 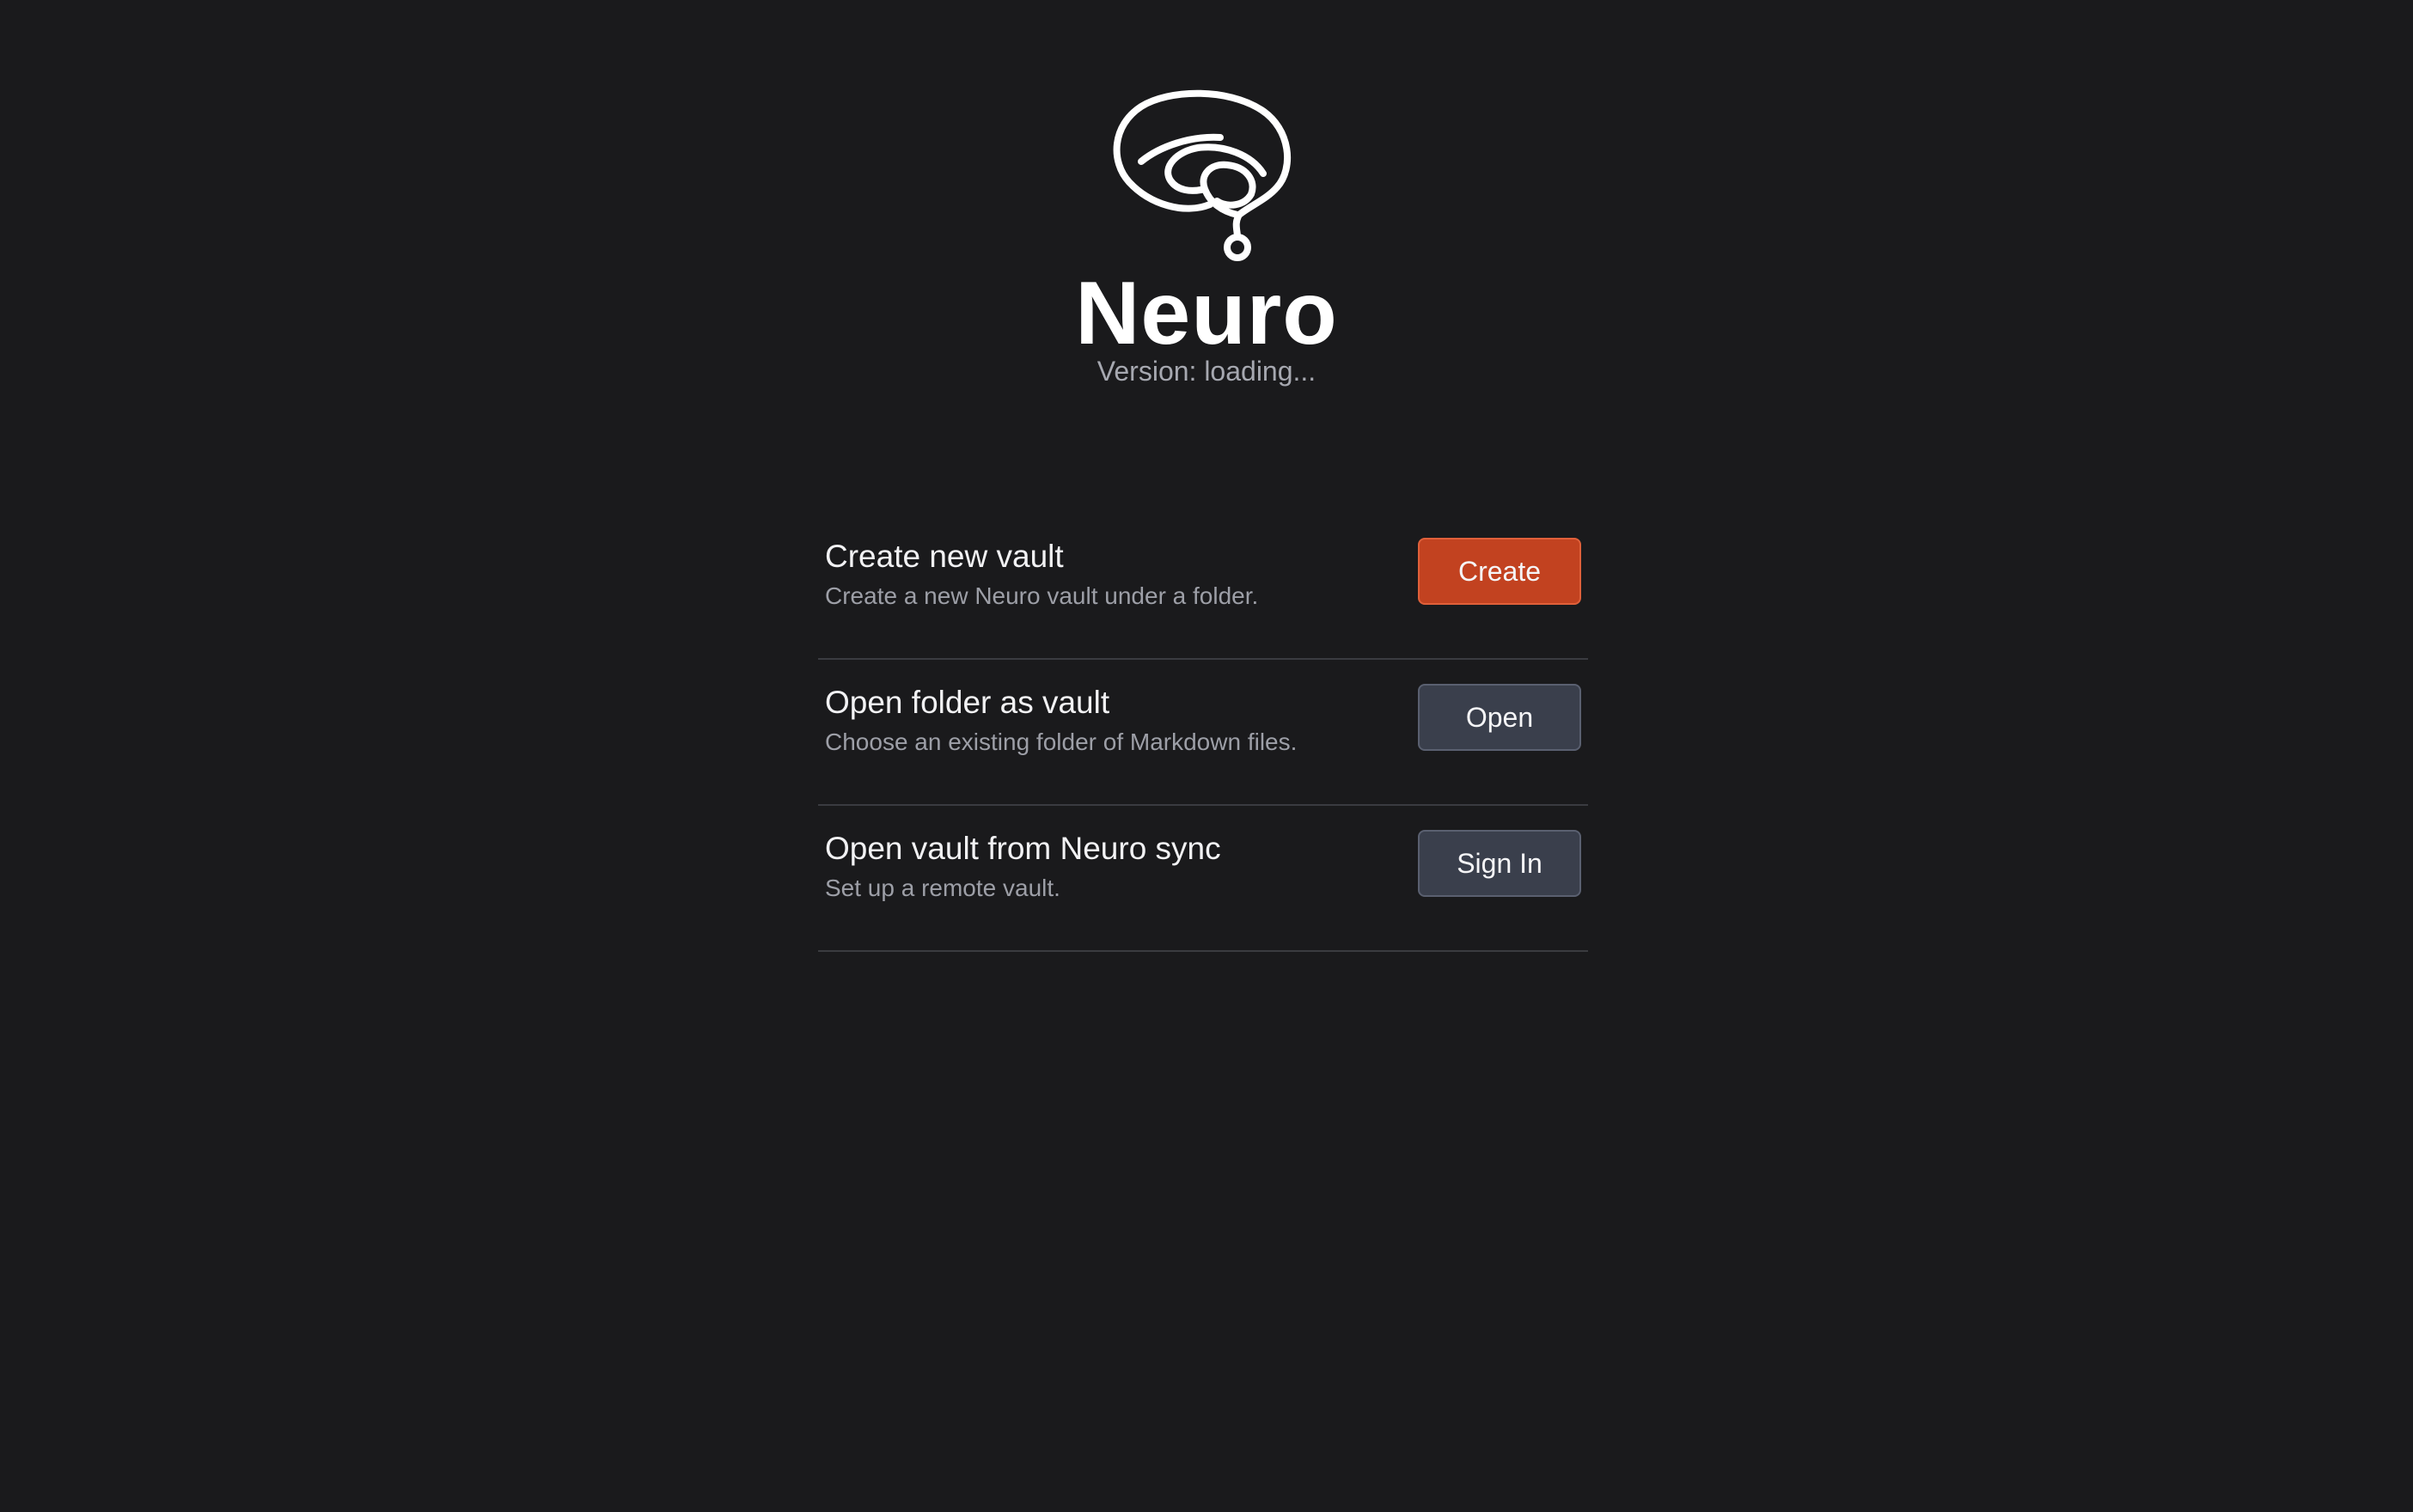 What do you see at coordinates (967, 702) in the screenshot?
I see `option-title: Open folder as vault` at bounding box center [967, 702].